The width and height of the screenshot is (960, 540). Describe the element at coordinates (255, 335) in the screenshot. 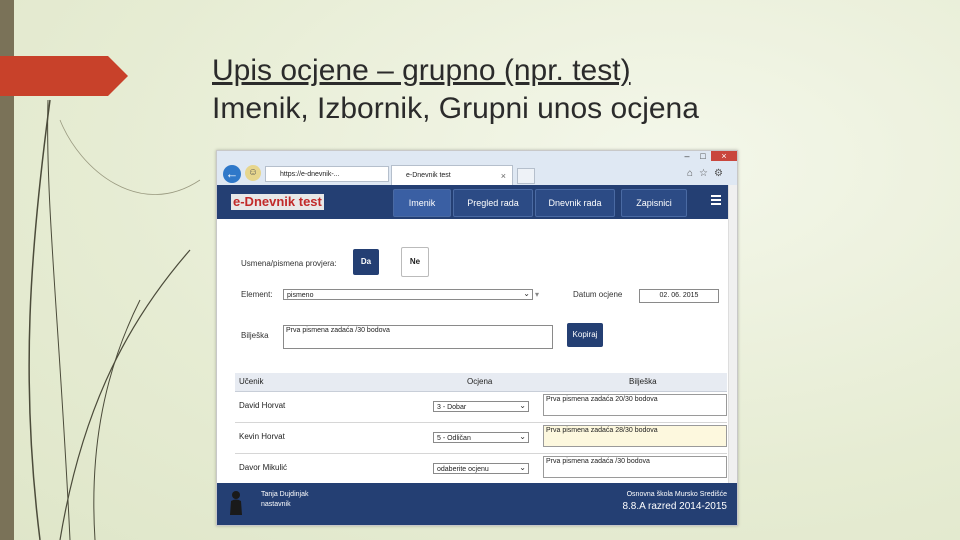

I see `biljeska-label: Bilješka` at that location.